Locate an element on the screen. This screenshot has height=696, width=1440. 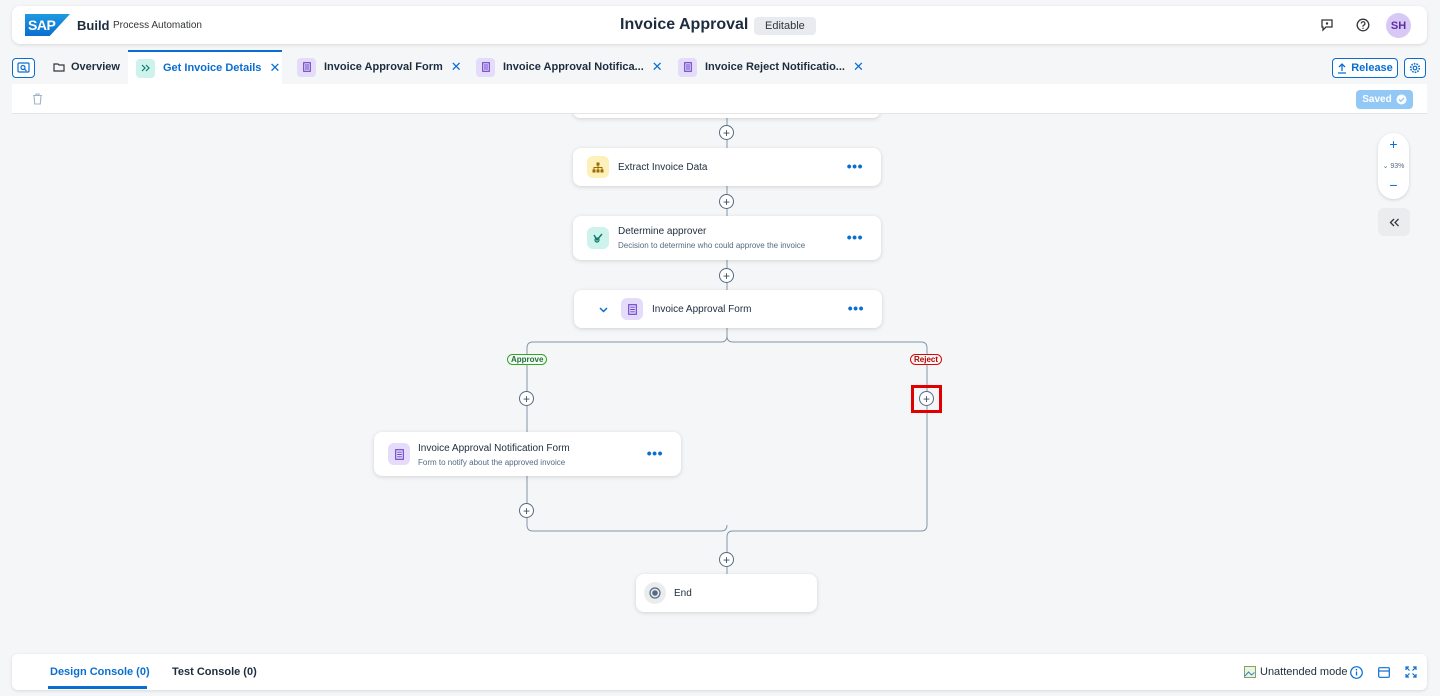
settings-button is located at coordinates (1415, 68).